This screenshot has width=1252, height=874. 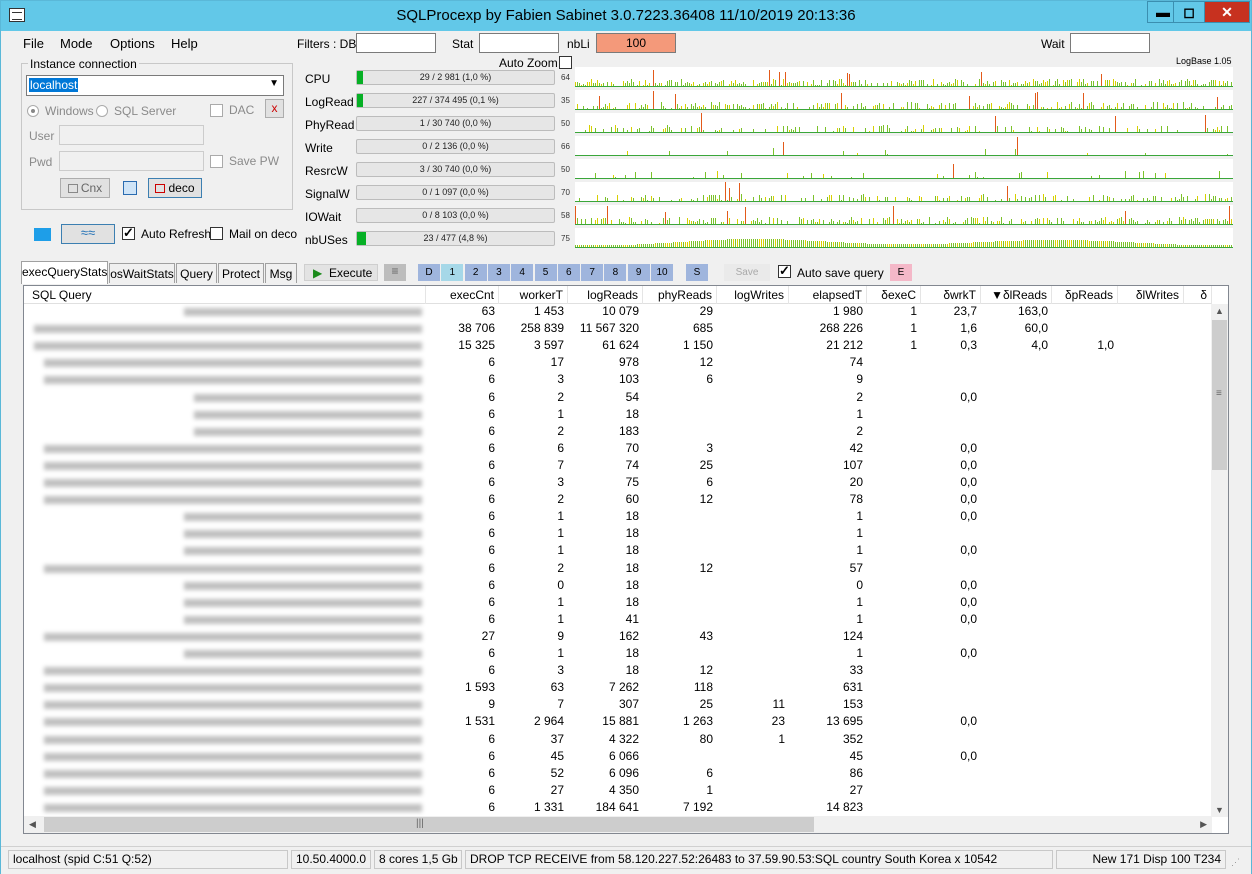 I want to click on column-header-11: δlWrites, so click(x=1151, y=295).